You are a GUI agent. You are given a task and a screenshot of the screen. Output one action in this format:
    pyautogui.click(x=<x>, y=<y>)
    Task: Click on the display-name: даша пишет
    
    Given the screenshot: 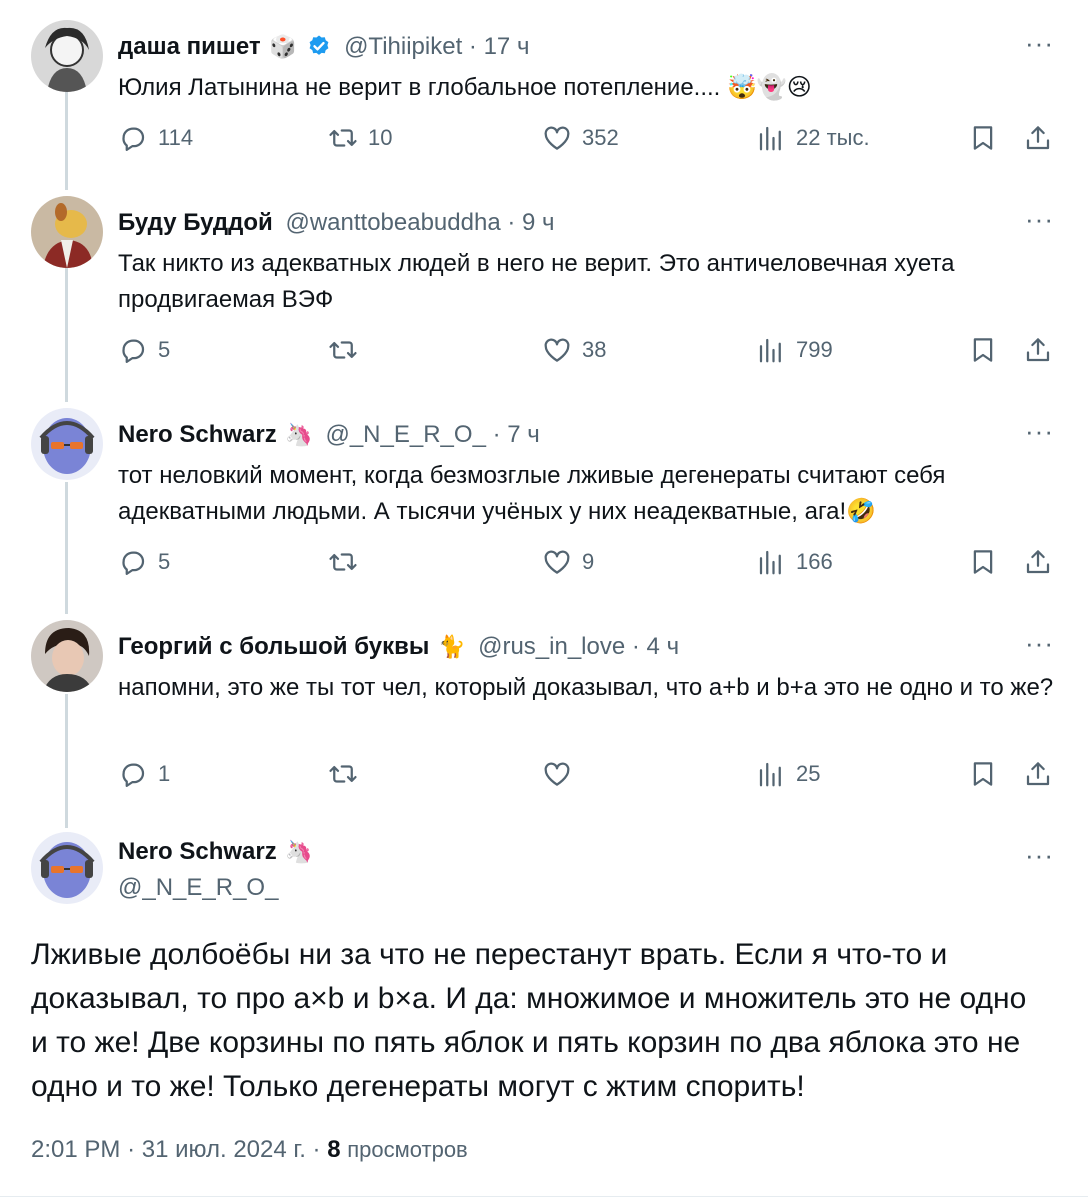 What is the action you would take?
    pyautogui.click(x=189, y=46)
    